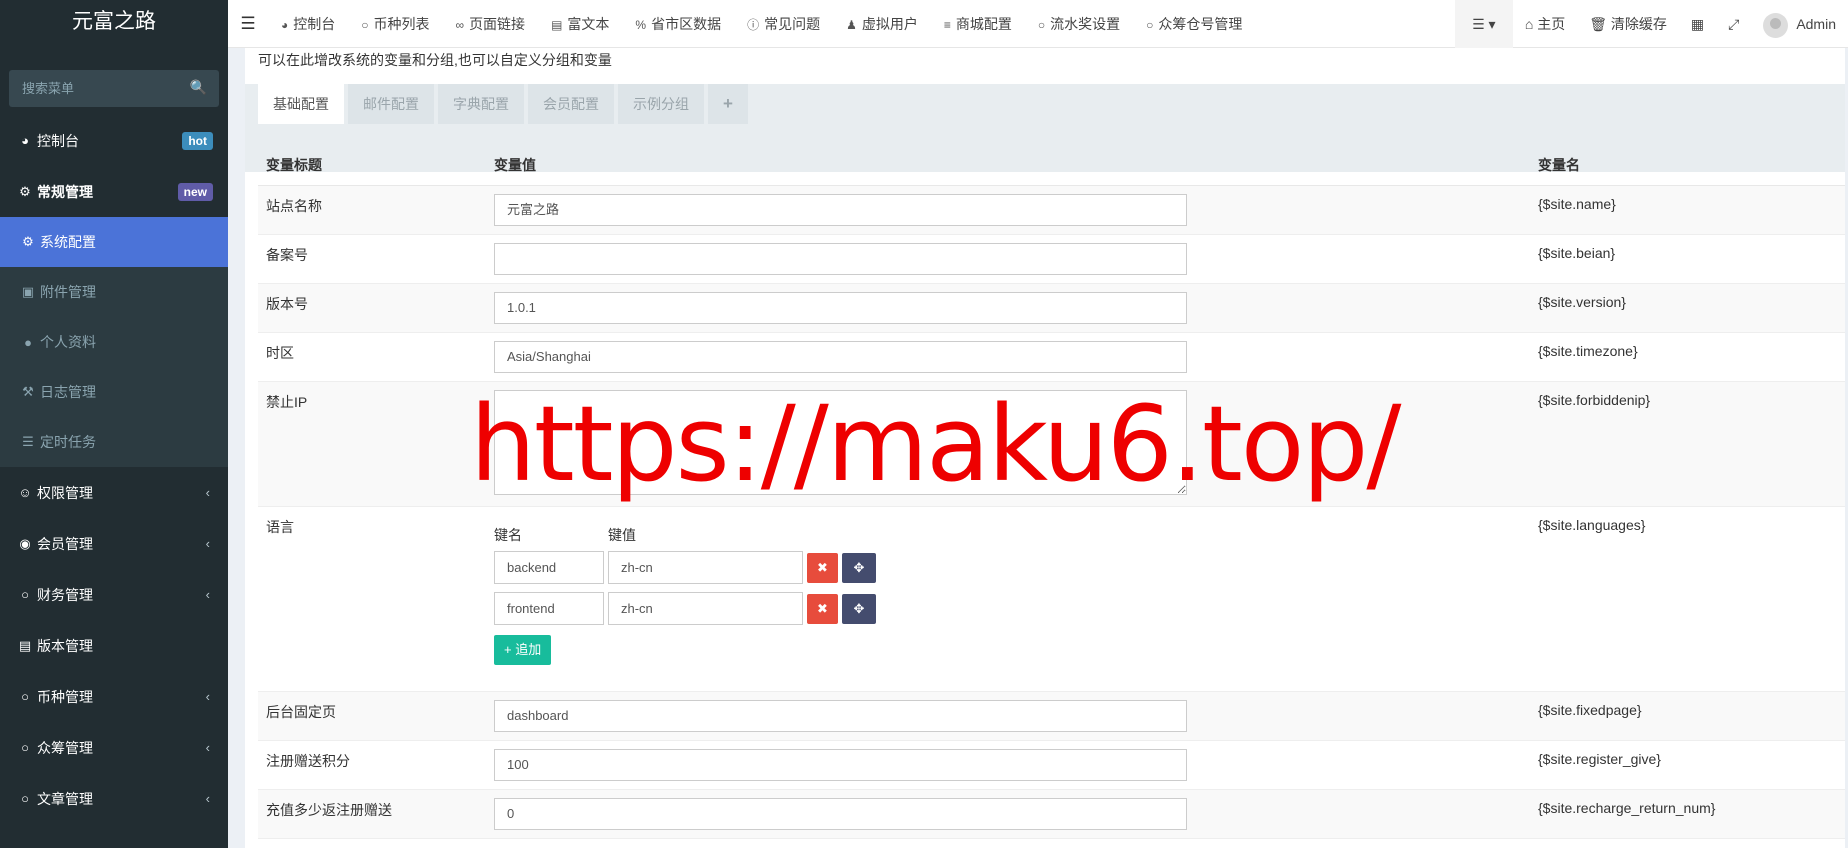 The image size is (1848, 848). Describe the element at coordinates (248, 24) in the screenshot. I see `menu-toggle-icon: ☰` at that location.